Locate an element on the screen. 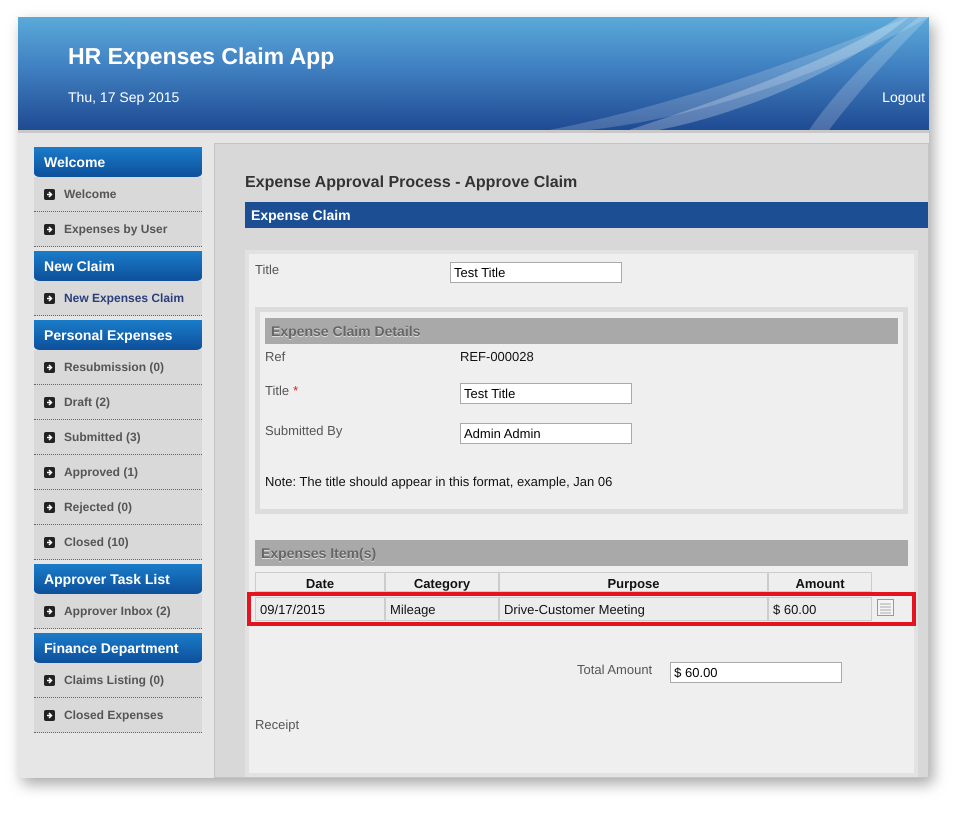  column-header: Purpose is located at coordinates (633, 582).